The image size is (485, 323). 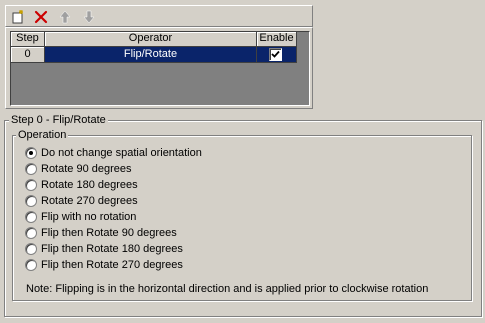 I want to click on enable-checkbox, so click(x=275, y=54).